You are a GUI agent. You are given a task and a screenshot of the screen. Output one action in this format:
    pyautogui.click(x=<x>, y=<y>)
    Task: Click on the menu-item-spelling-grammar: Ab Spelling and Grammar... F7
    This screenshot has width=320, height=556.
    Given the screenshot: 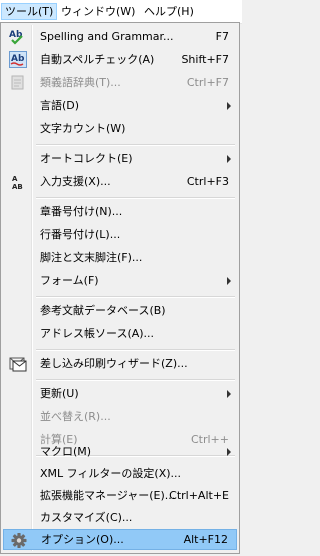 What is the action you would take?
    pyautogui.click(x=120, y=36)
    